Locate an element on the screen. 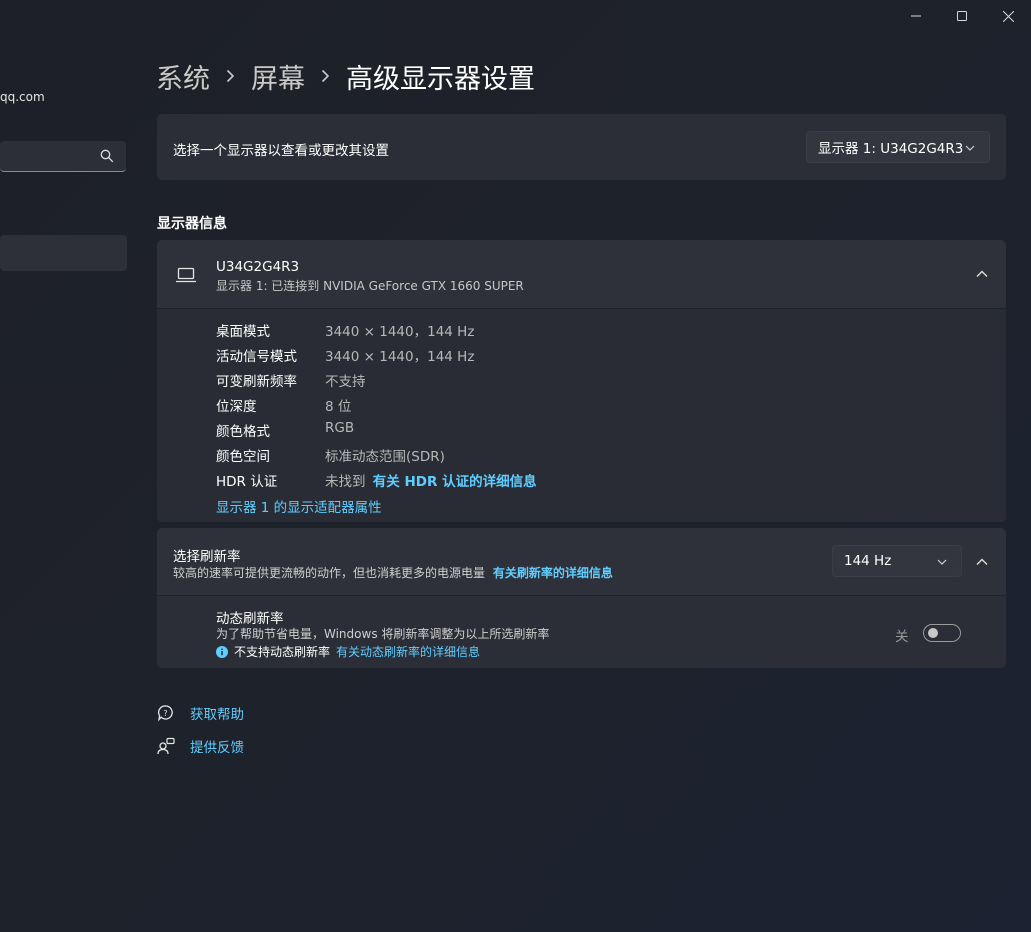  info-label-vrr: 可变刷新频率 is located at coordinates (256, 382).